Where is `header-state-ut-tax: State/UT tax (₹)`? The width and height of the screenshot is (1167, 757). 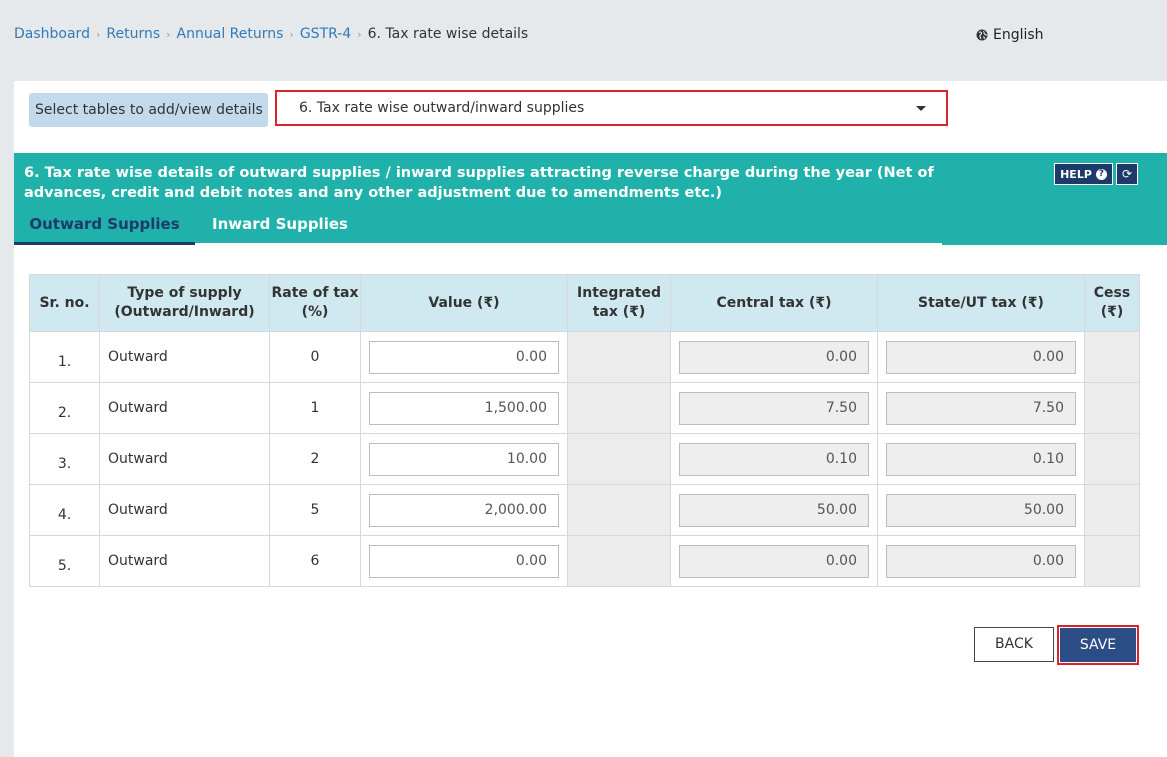 header-state-ut-tax: State/UT tax (₹) is located at coordinates (981, 303).